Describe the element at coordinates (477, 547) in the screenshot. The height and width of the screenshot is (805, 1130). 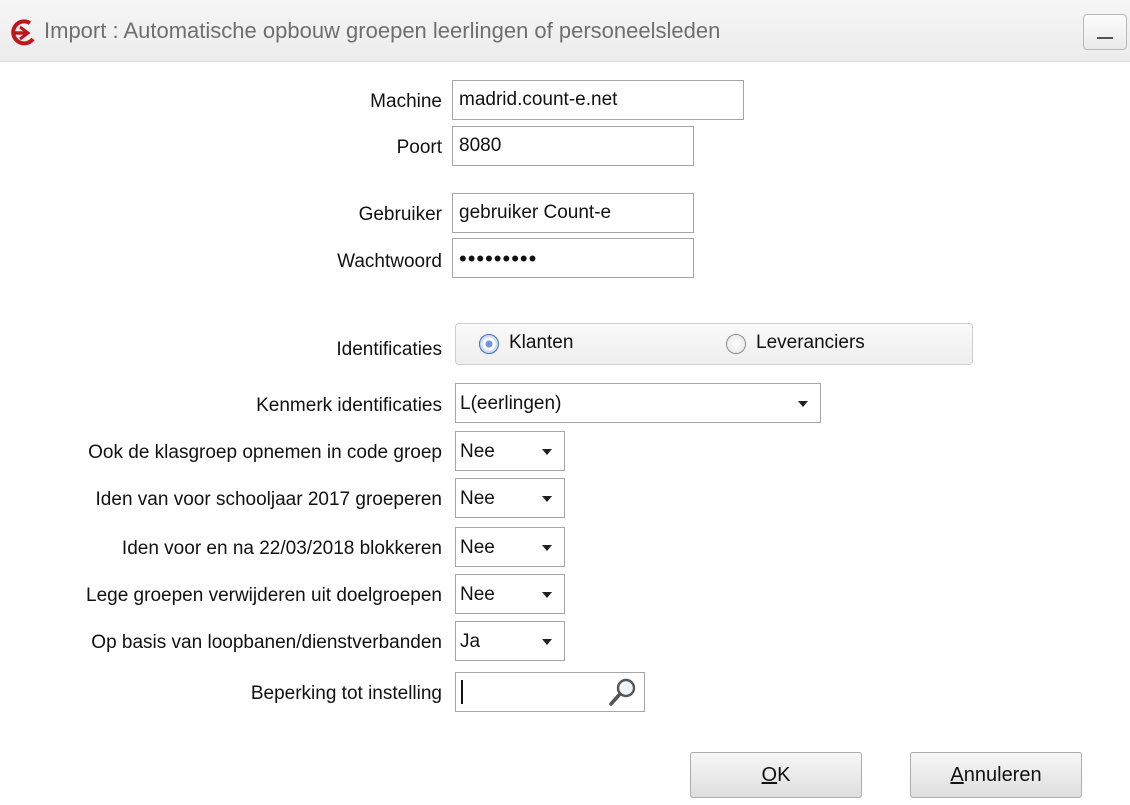
I see `blokkeren-value: Nee` at that location.